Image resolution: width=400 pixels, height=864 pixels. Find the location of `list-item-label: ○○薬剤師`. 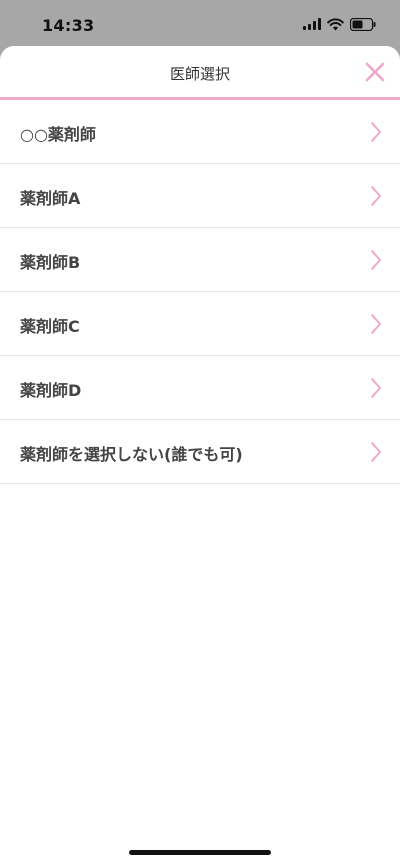

list-item-label: ○○薬剤師 is located at coordinates (58, 134).